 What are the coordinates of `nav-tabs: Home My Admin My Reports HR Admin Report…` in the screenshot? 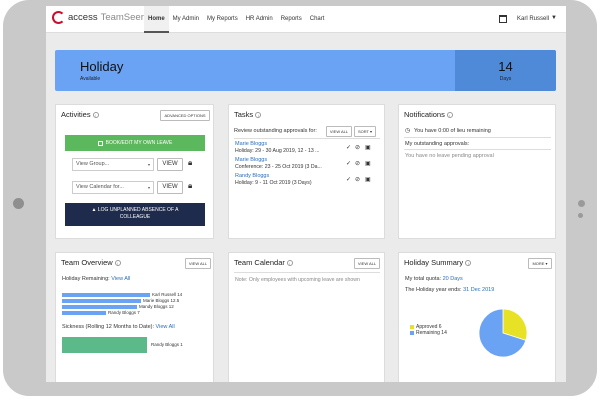 It's located at (236, 19).